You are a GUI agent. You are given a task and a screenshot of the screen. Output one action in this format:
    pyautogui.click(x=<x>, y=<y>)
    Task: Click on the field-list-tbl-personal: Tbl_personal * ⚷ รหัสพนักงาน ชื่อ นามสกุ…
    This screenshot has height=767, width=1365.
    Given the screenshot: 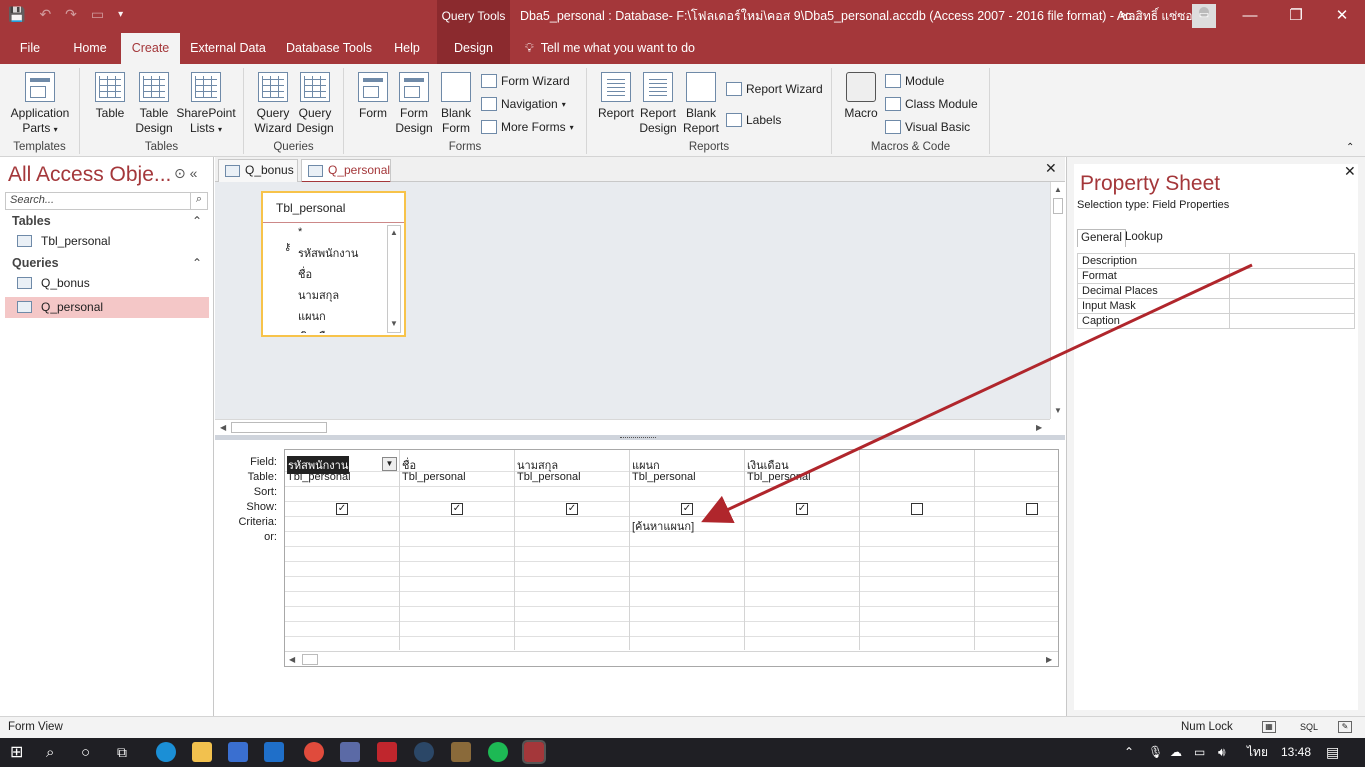 What is the action you would take?
    pyautogui.click(x=333, y=264)
    